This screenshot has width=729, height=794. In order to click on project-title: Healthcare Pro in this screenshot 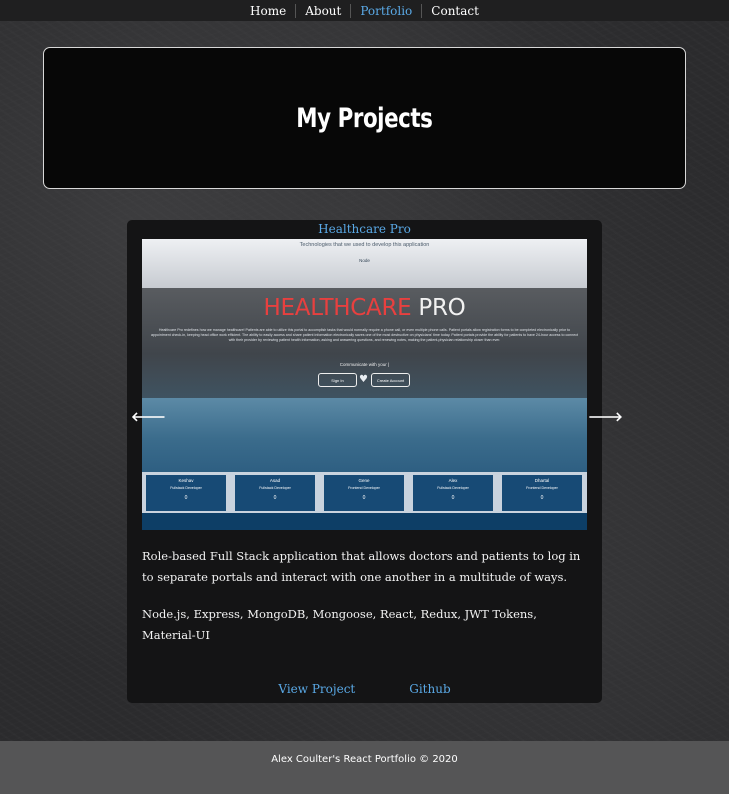, I will do `click(364, 229)`.